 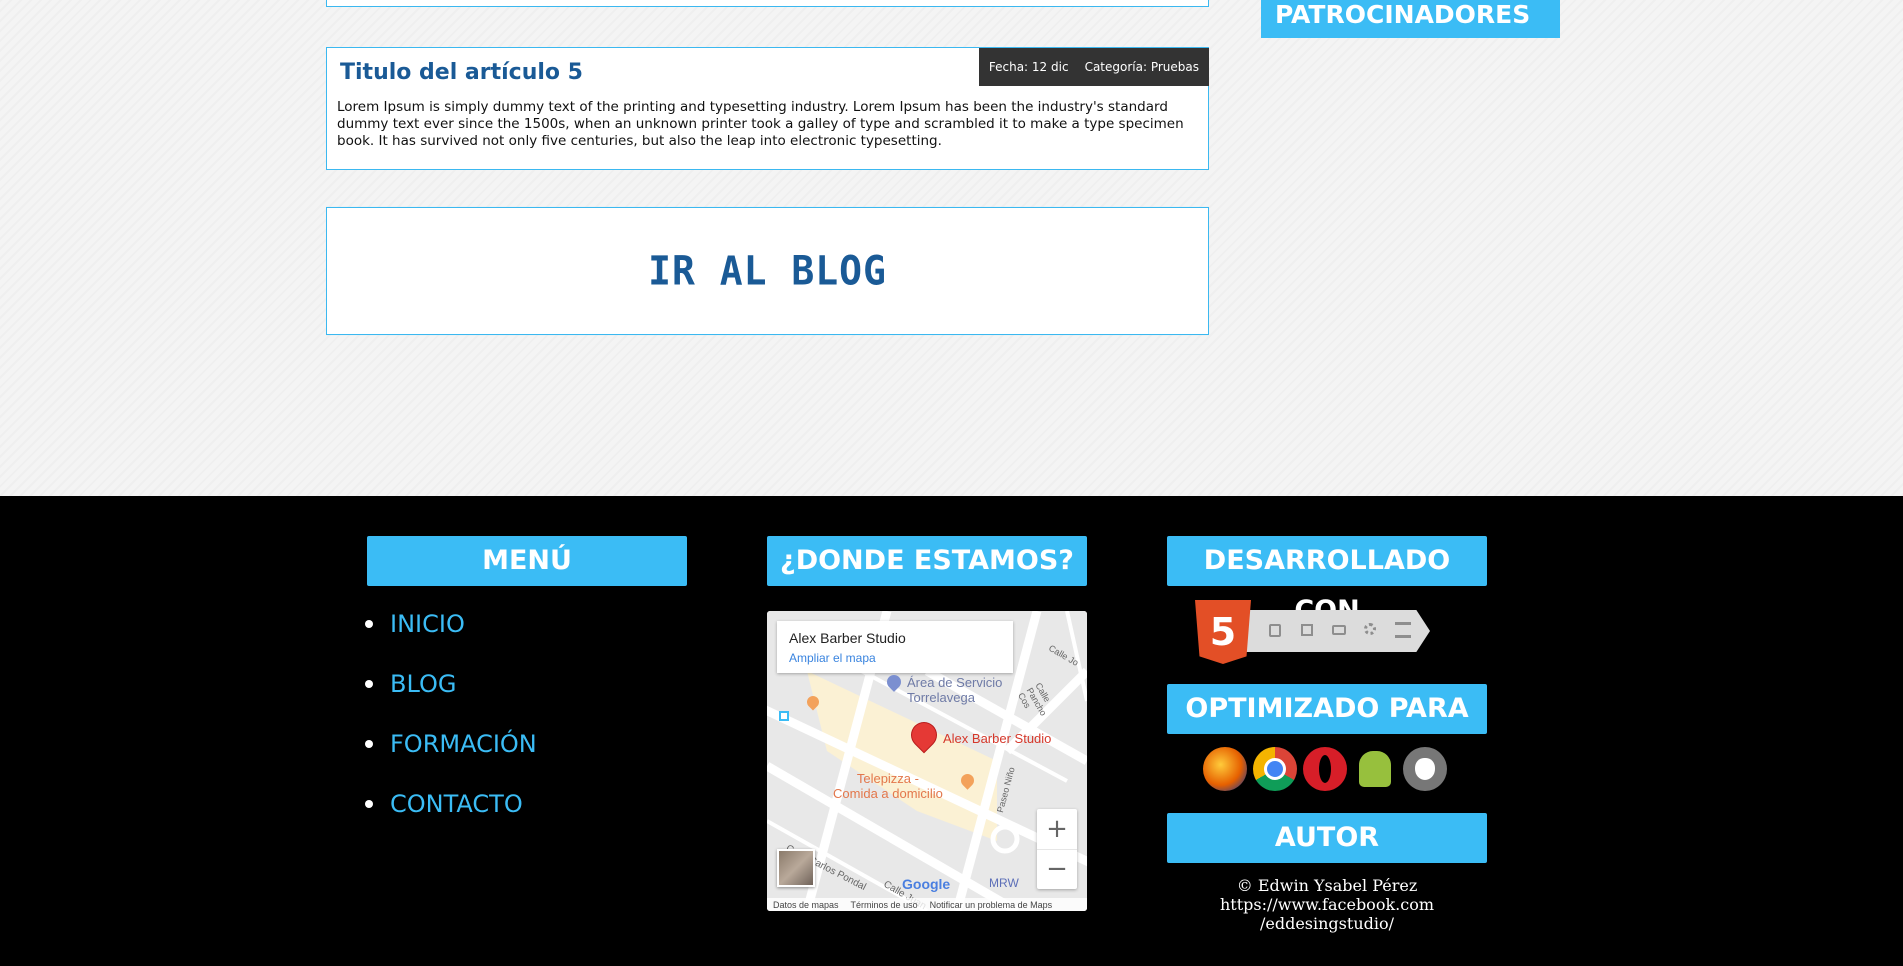 I want to click on zoom-in-button: +, so click(x=1057, y=829).